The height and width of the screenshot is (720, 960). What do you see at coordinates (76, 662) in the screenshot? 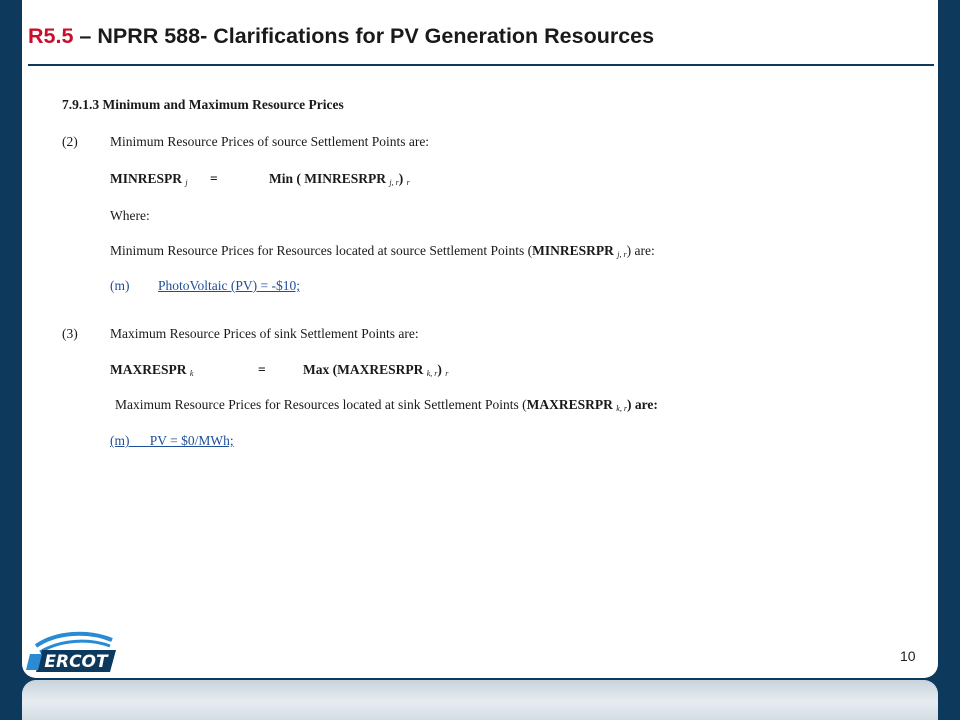
I see `svg-text: ERCOT` at bounding box center [76, 662].